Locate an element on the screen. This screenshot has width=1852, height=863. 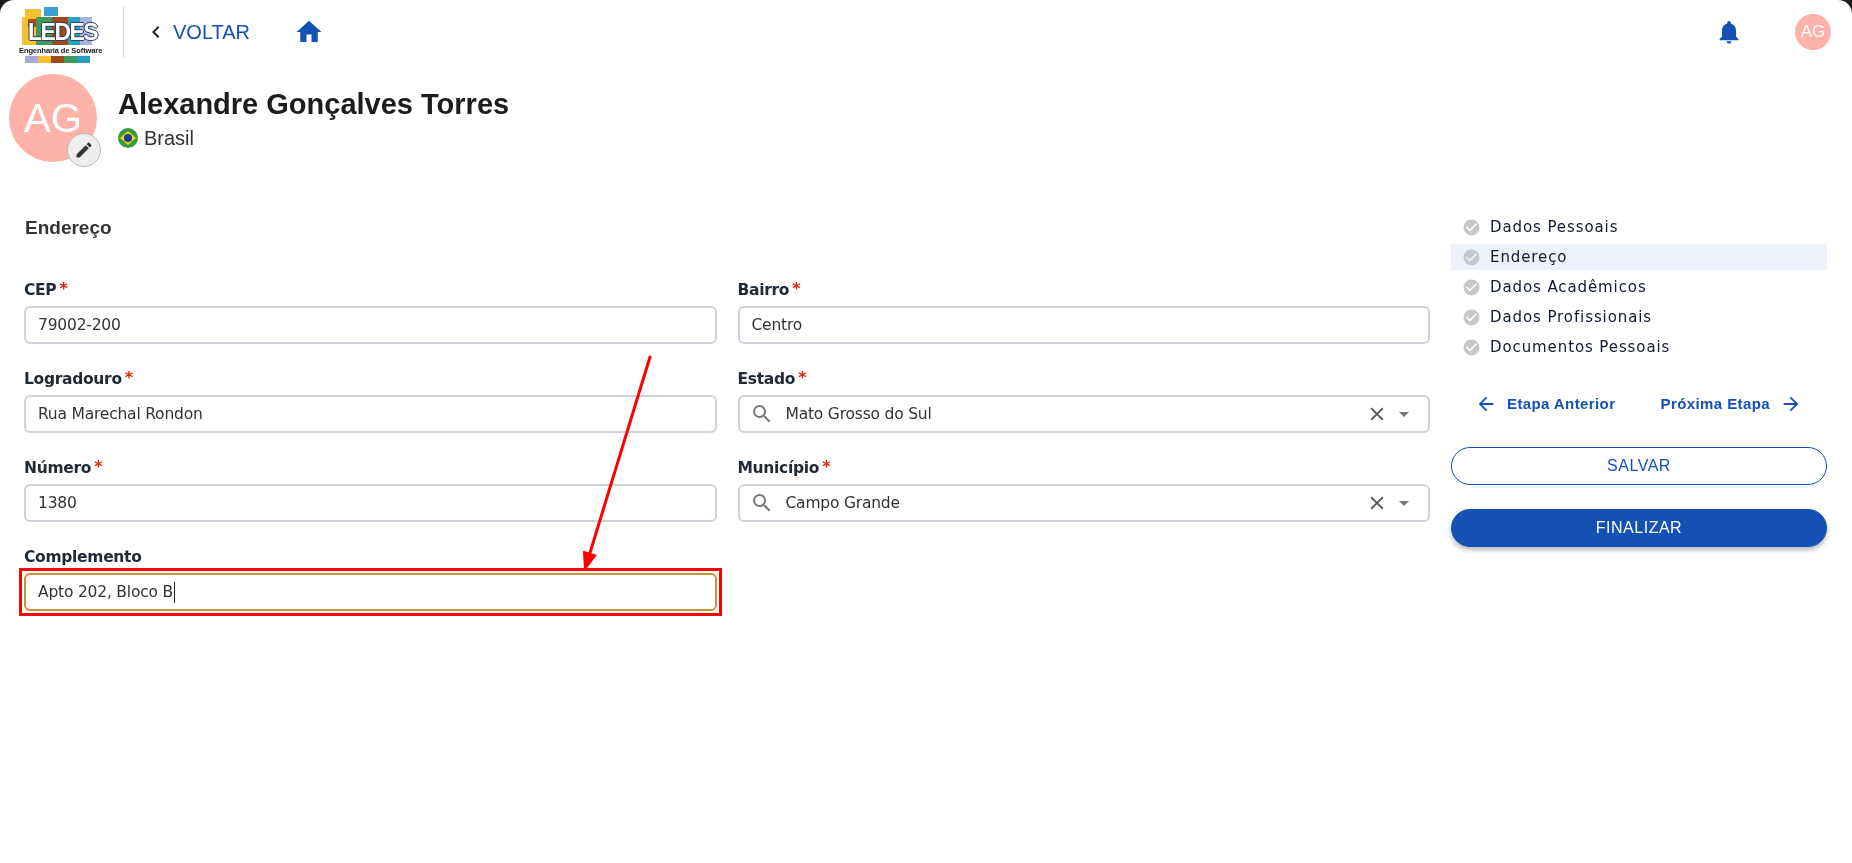
input-field: 79002-200 is located at coordinates (370, 325).